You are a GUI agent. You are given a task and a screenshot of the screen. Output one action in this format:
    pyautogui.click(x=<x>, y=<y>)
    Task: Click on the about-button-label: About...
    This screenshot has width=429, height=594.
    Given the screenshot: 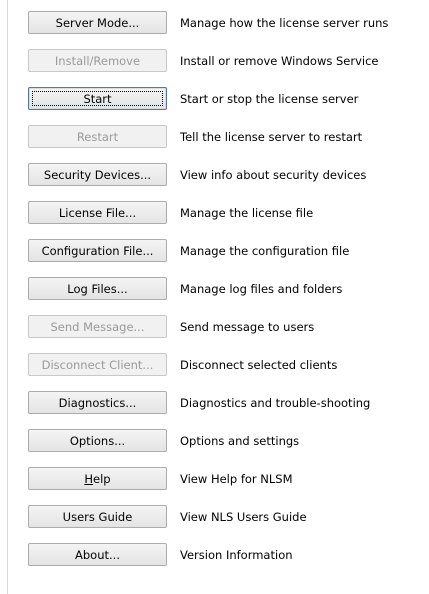 What is the action you would take?
    pyautogui.click(x=97, y=554)
    